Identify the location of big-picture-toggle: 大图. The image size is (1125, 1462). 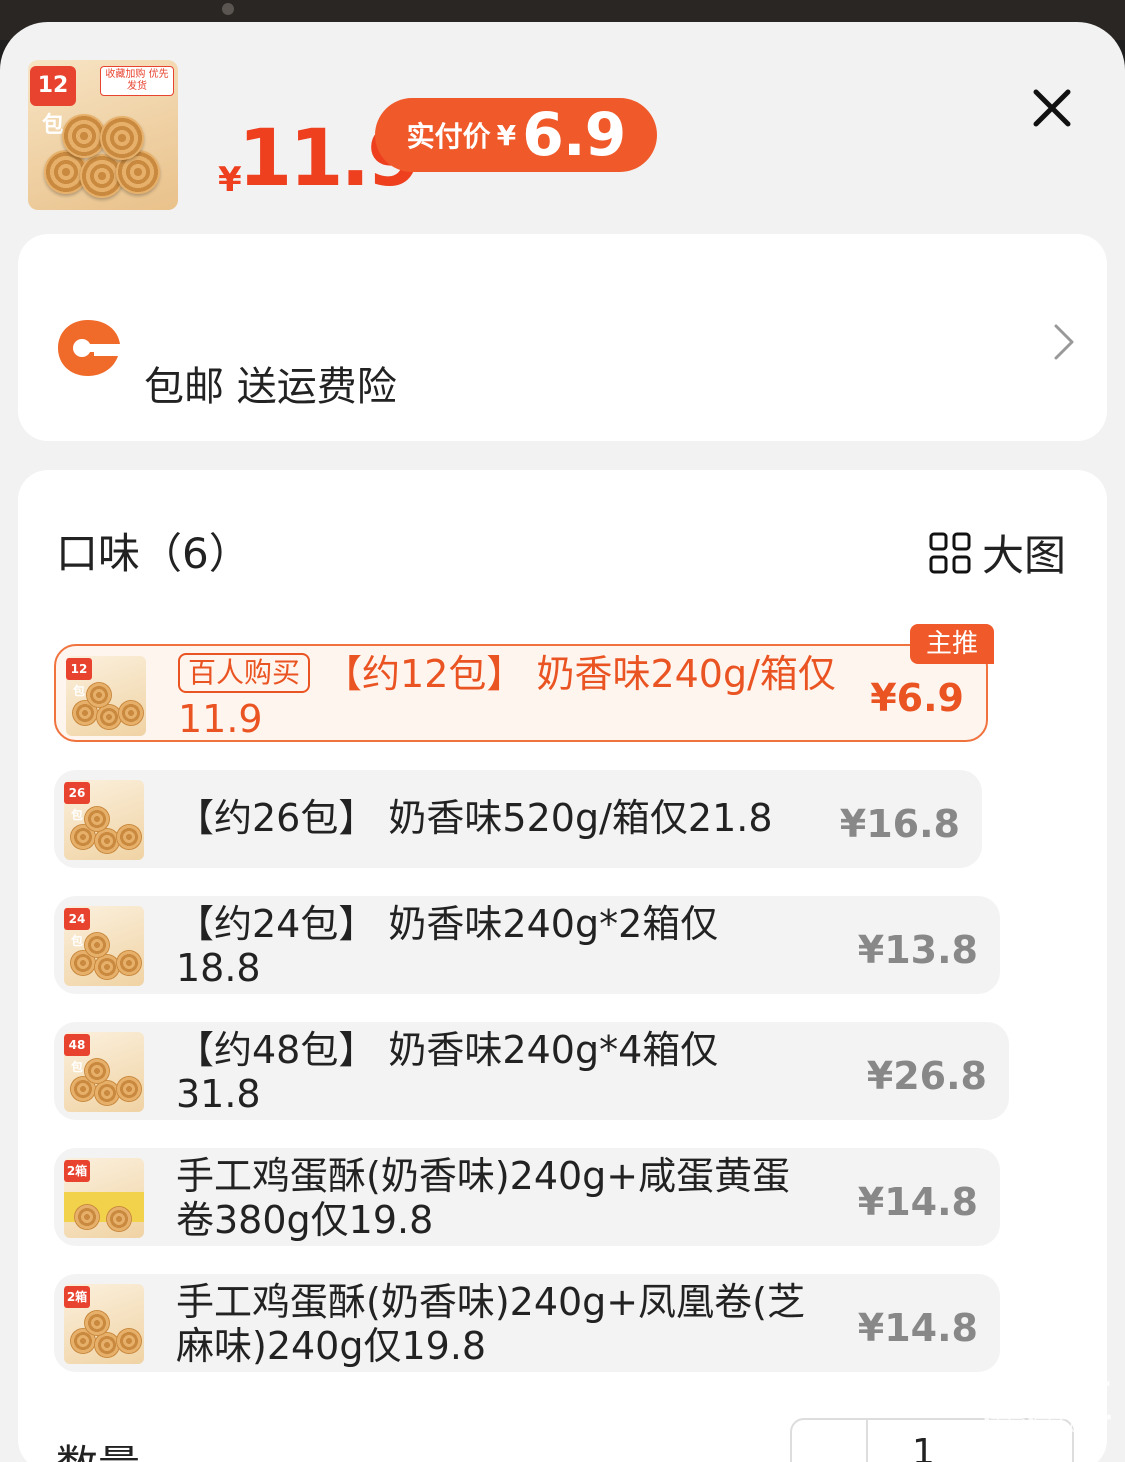
(997, 552).